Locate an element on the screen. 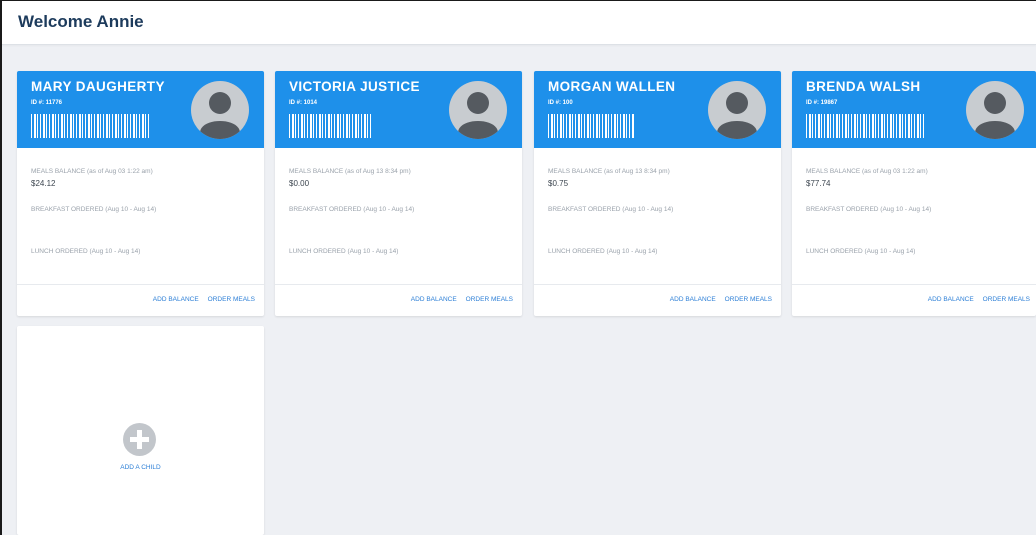 The height and width of the screenshot is (535, 1036). child-card-header: BRENDA WALSH ID #: 19867 is located at coordinates (914, 109).